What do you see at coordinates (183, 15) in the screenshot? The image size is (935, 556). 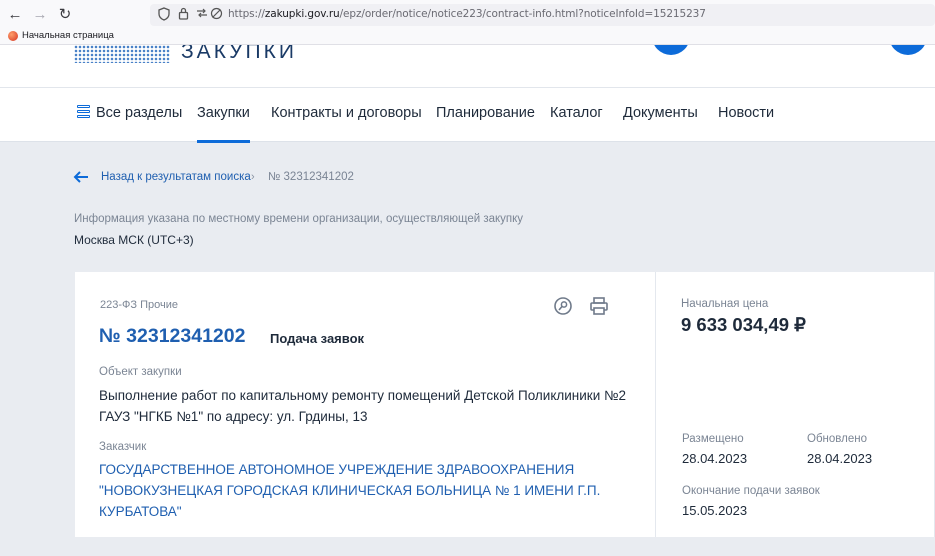 I see `lock-icon` at bounding box center [183, 15].